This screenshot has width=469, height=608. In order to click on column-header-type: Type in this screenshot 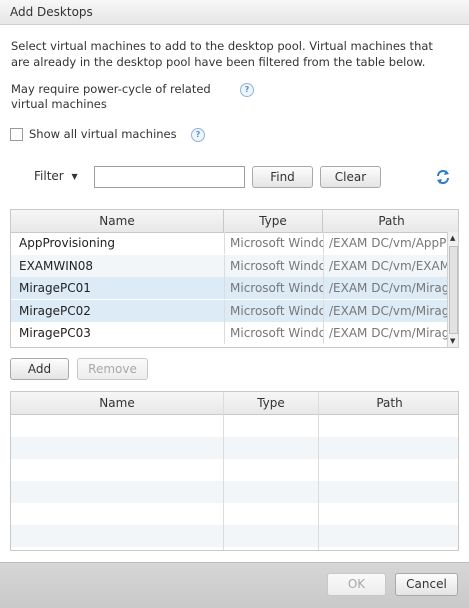, I will do `click(273, 221)`.